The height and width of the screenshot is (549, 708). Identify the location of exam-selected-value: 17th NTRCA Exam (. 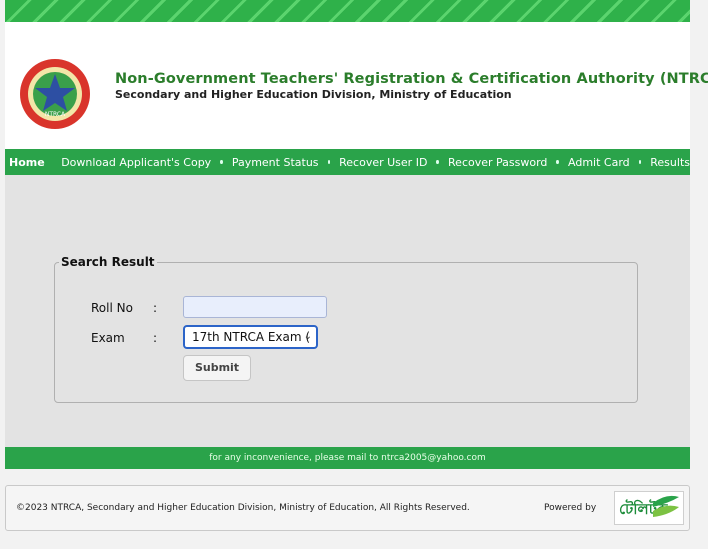
(251, 337).